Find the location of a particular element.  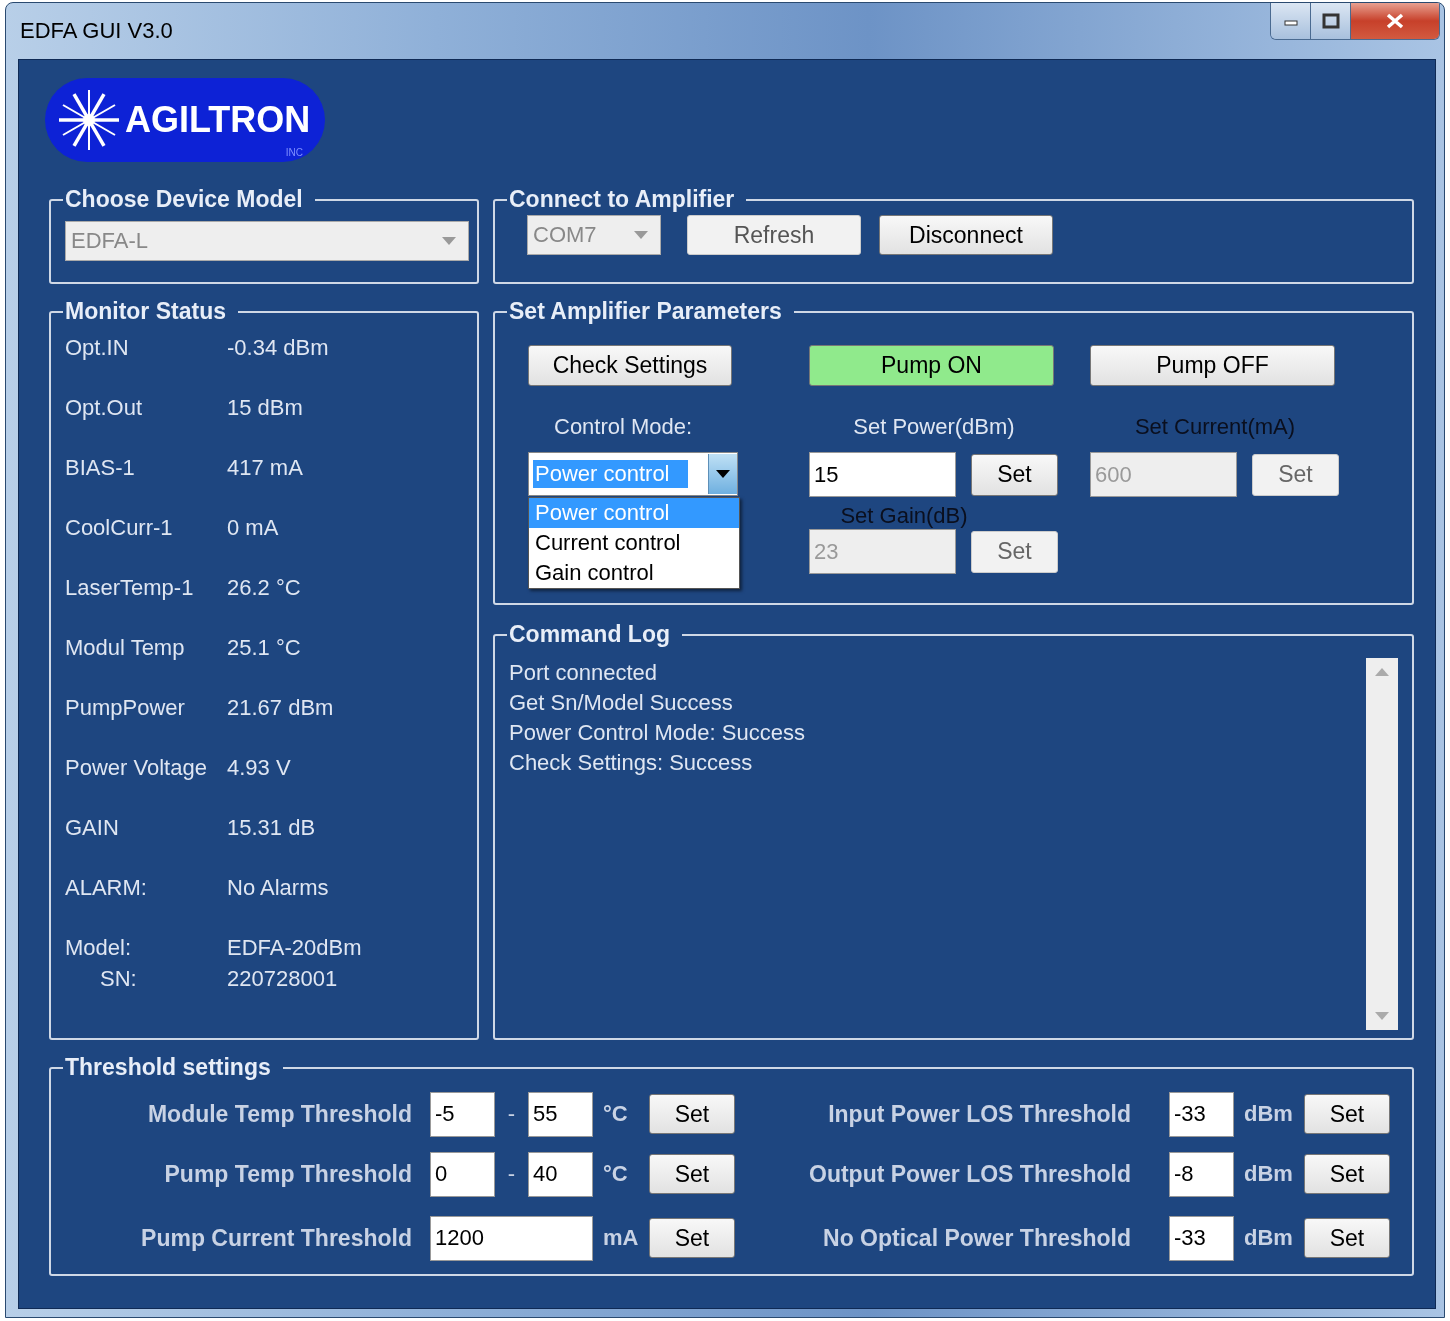

status-value: -0.34 dBm is located at coordinates (278, 348).